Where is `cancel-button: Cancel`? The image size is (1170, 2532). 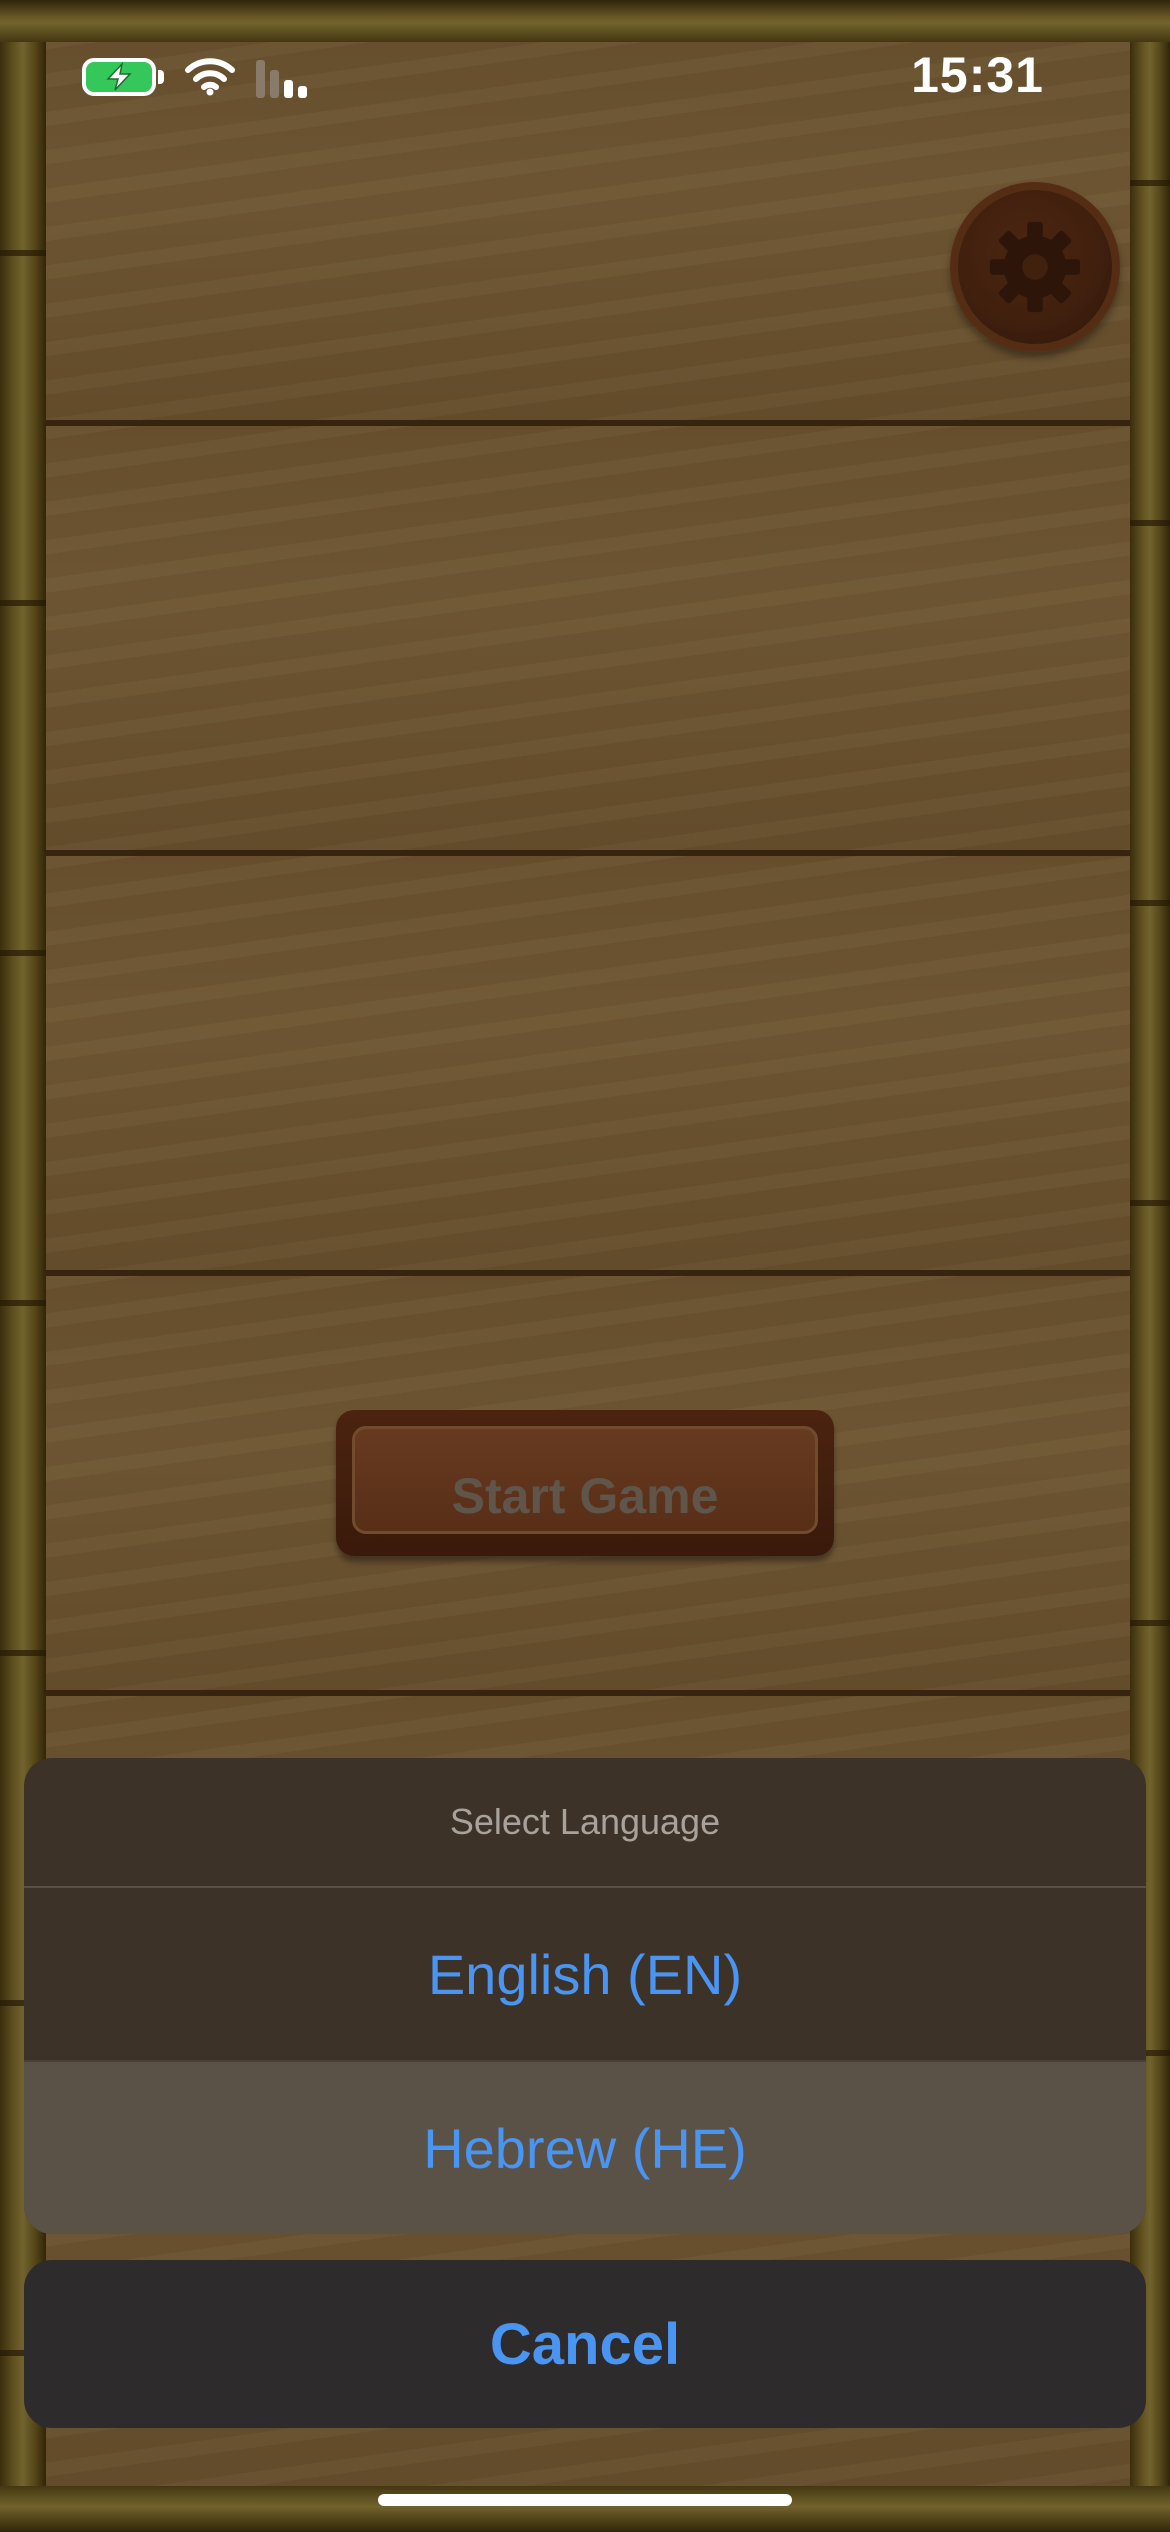
cancel-button: Cancel is located at coordinates (585, 2344).